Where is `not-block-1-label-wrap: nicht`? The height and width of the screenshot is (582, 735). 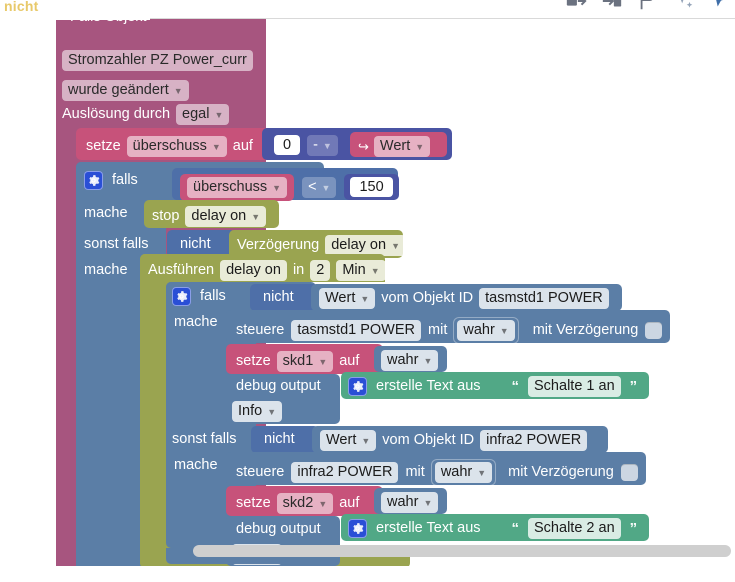
not-block-1-label-wrap: nicht is located at coordinates (195, 244).